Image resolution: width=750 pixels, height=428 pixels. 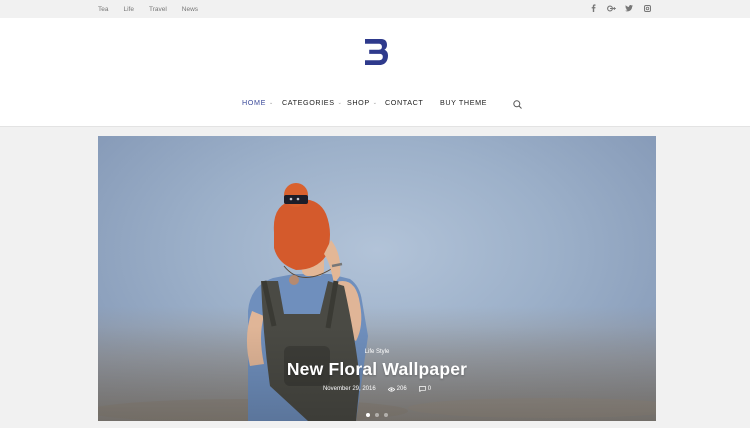 I want to click on slide-comments-count: 0, so click(x=429, y=389).